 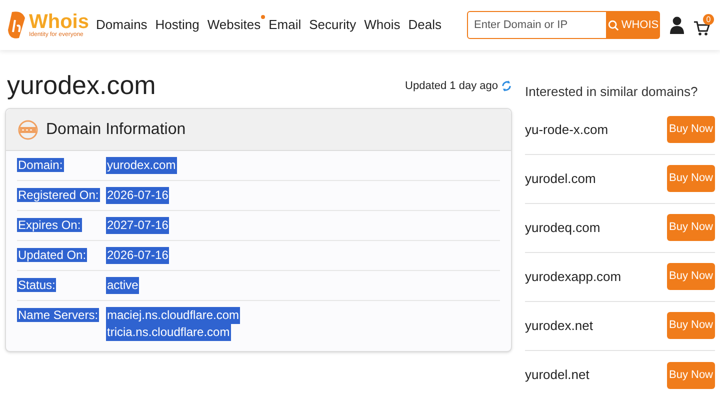 What do you see at coordinates (559, 325) in the screenshot?
I see `domain-suggestion: yurodex.net` at bounding box center [559, 325].